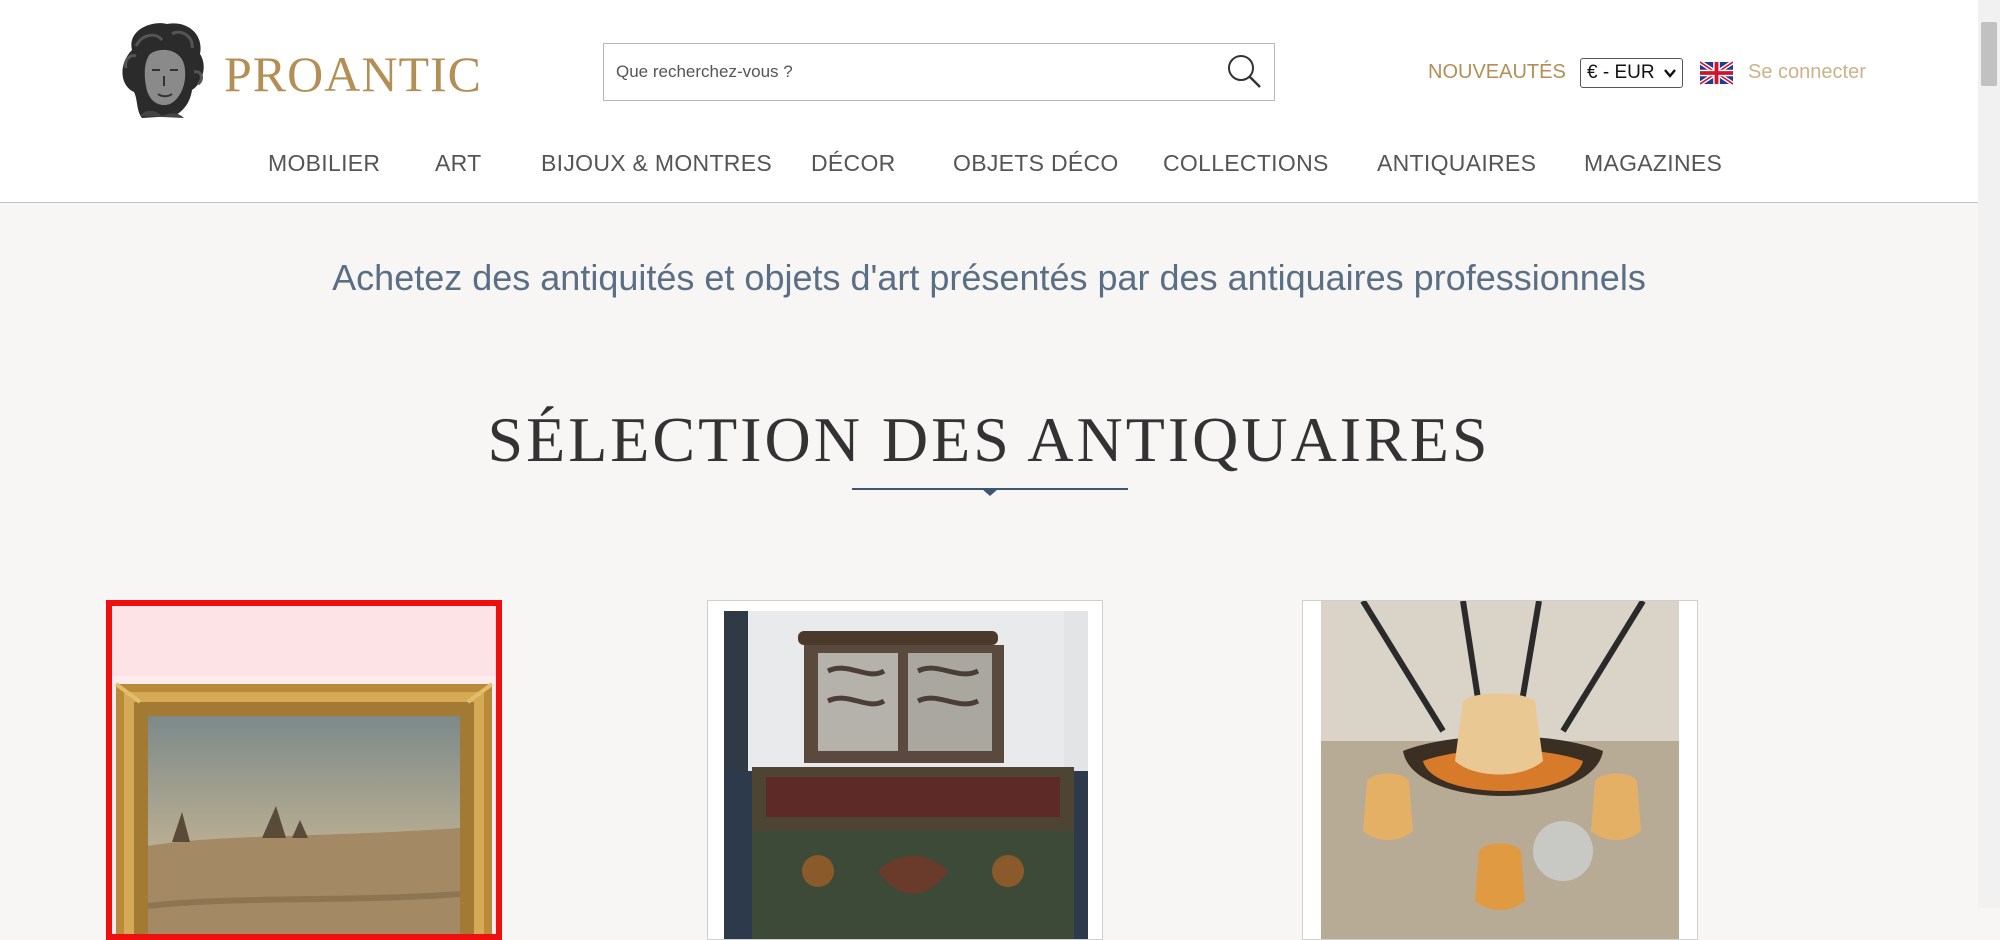  I want to click on art-glass-chandelier-image, so click(1500, 770).